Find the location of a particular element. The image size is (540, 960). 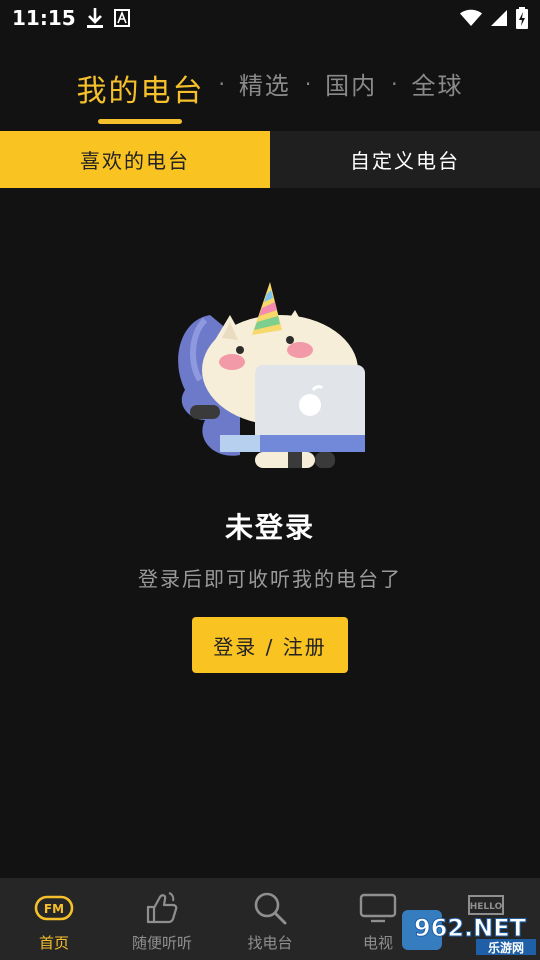

nav-tv-label: 电视 is located at coordinates (377, 943).